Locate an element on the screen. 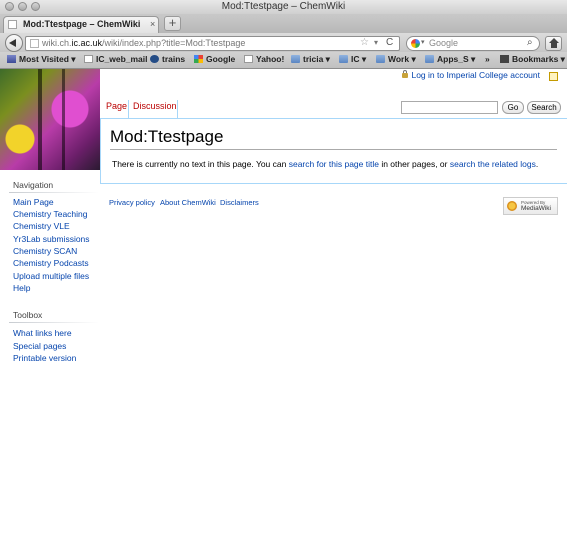 The width and height of the screenshot is (567, 536). sidebar-item-special-pages: Special pages is located at coordinates (39, 346).